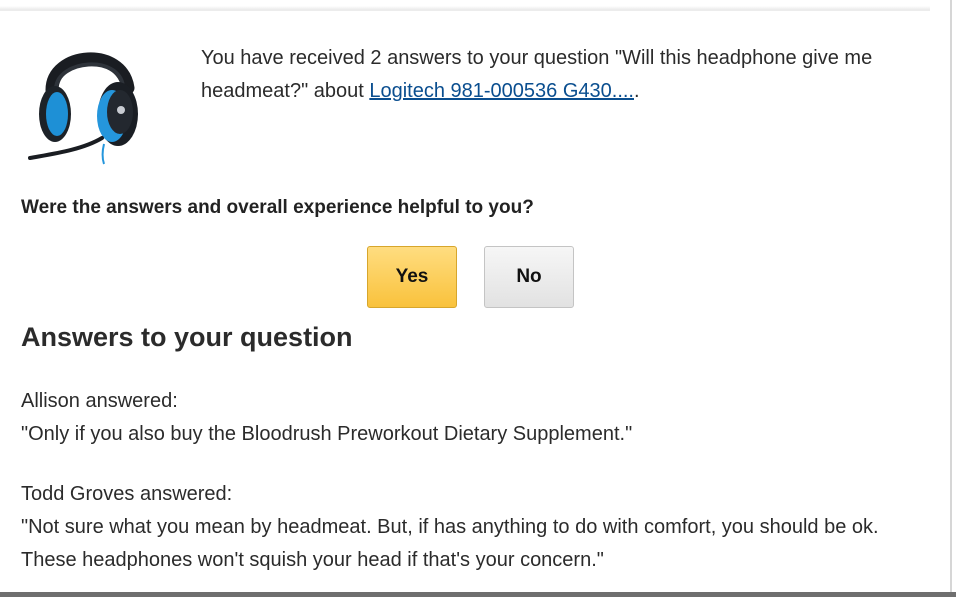 The height and width of the screenshot is (597, 956). Describe the element at coordinates (637, 91) in the screenshot. I see `intro-suffix: .` at that location.